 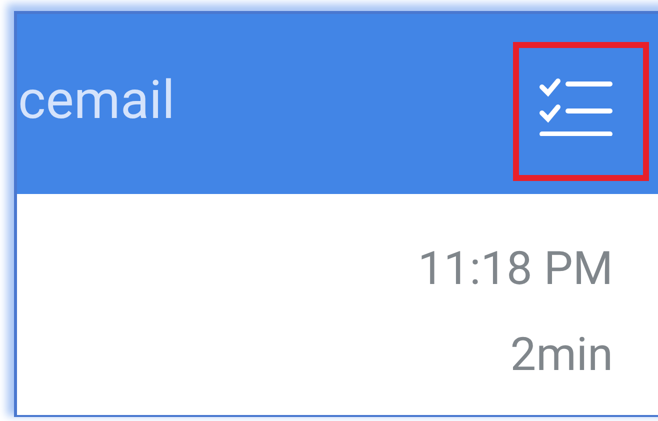 I want to click on call-duration: 2min, so click(x=561, y=355).